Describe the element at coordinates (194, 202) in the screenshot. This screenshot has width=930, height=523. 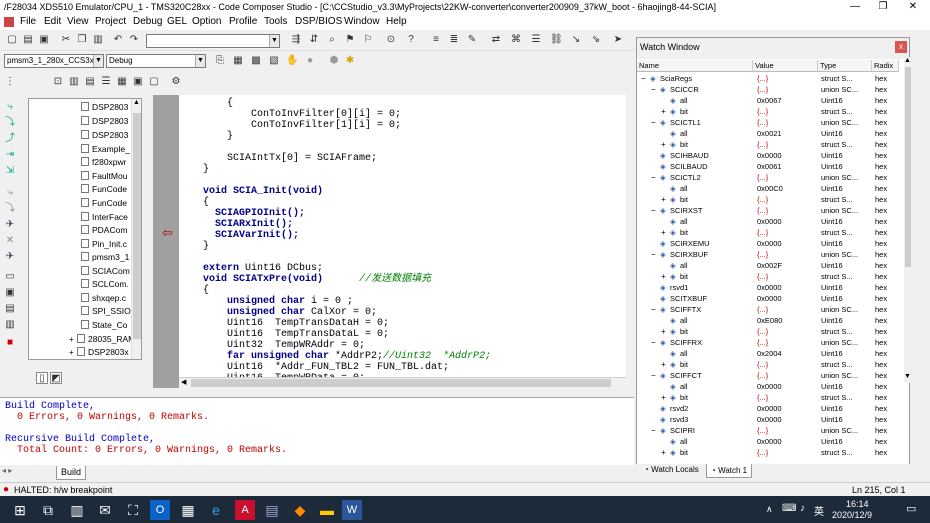
I see `code-line: {` at that location.